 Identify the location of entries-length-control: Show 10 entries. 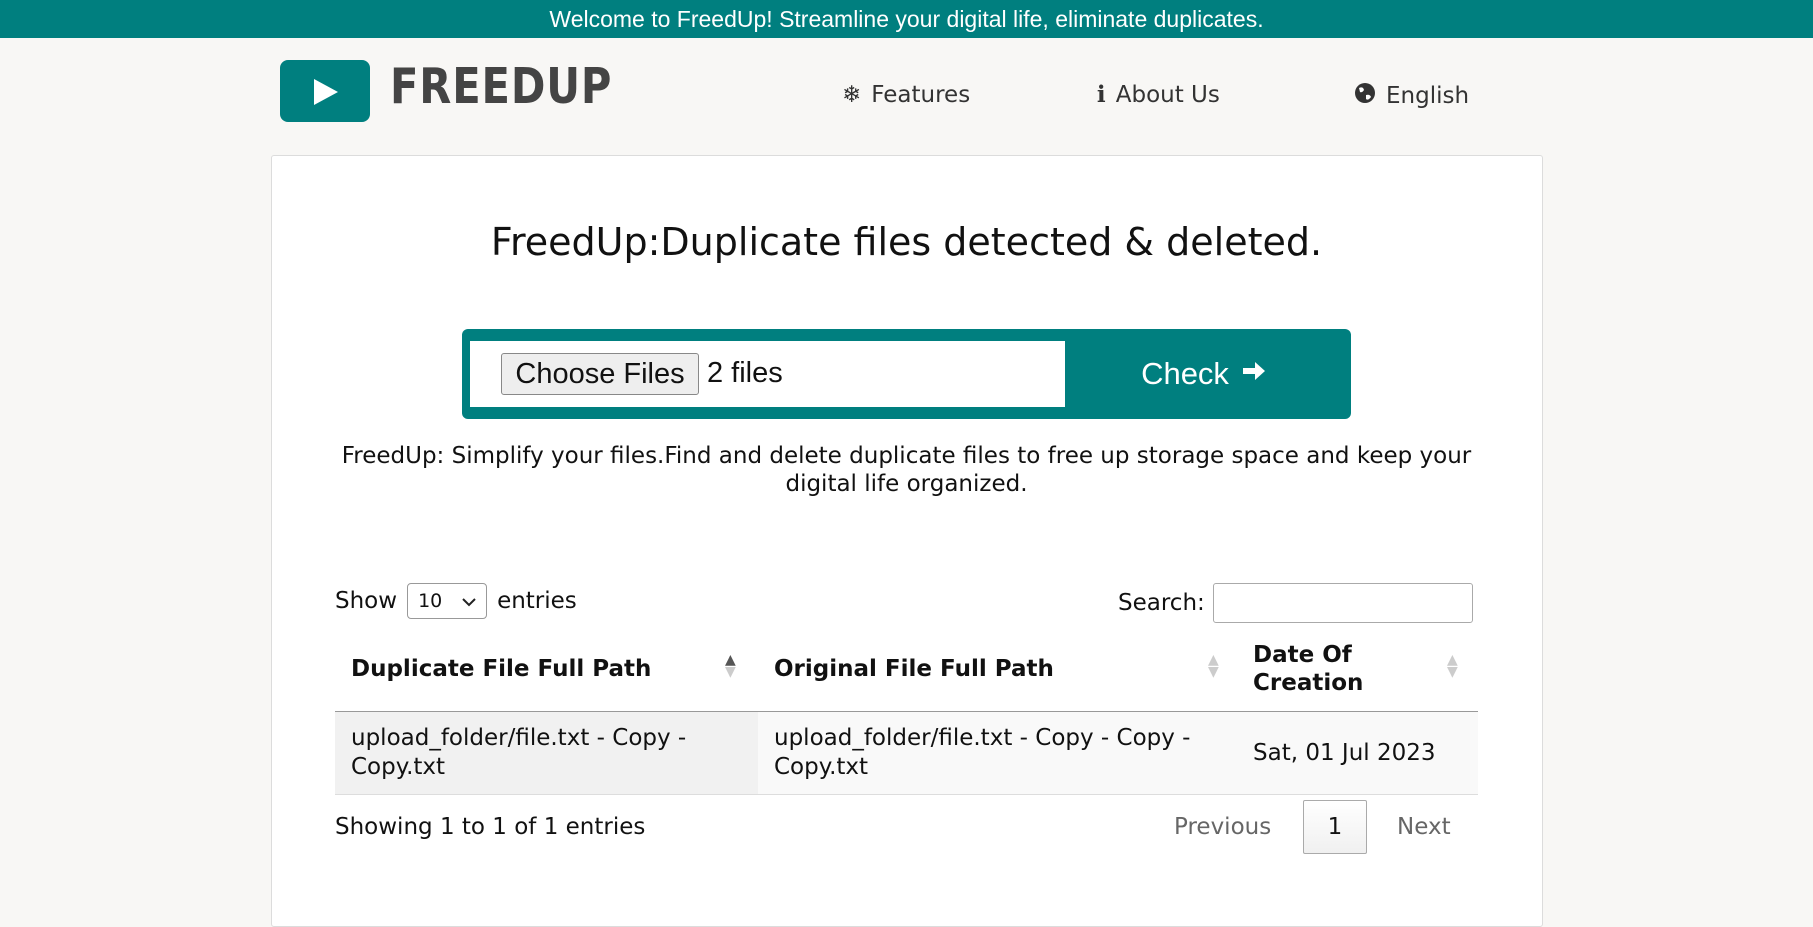
(456, 601).